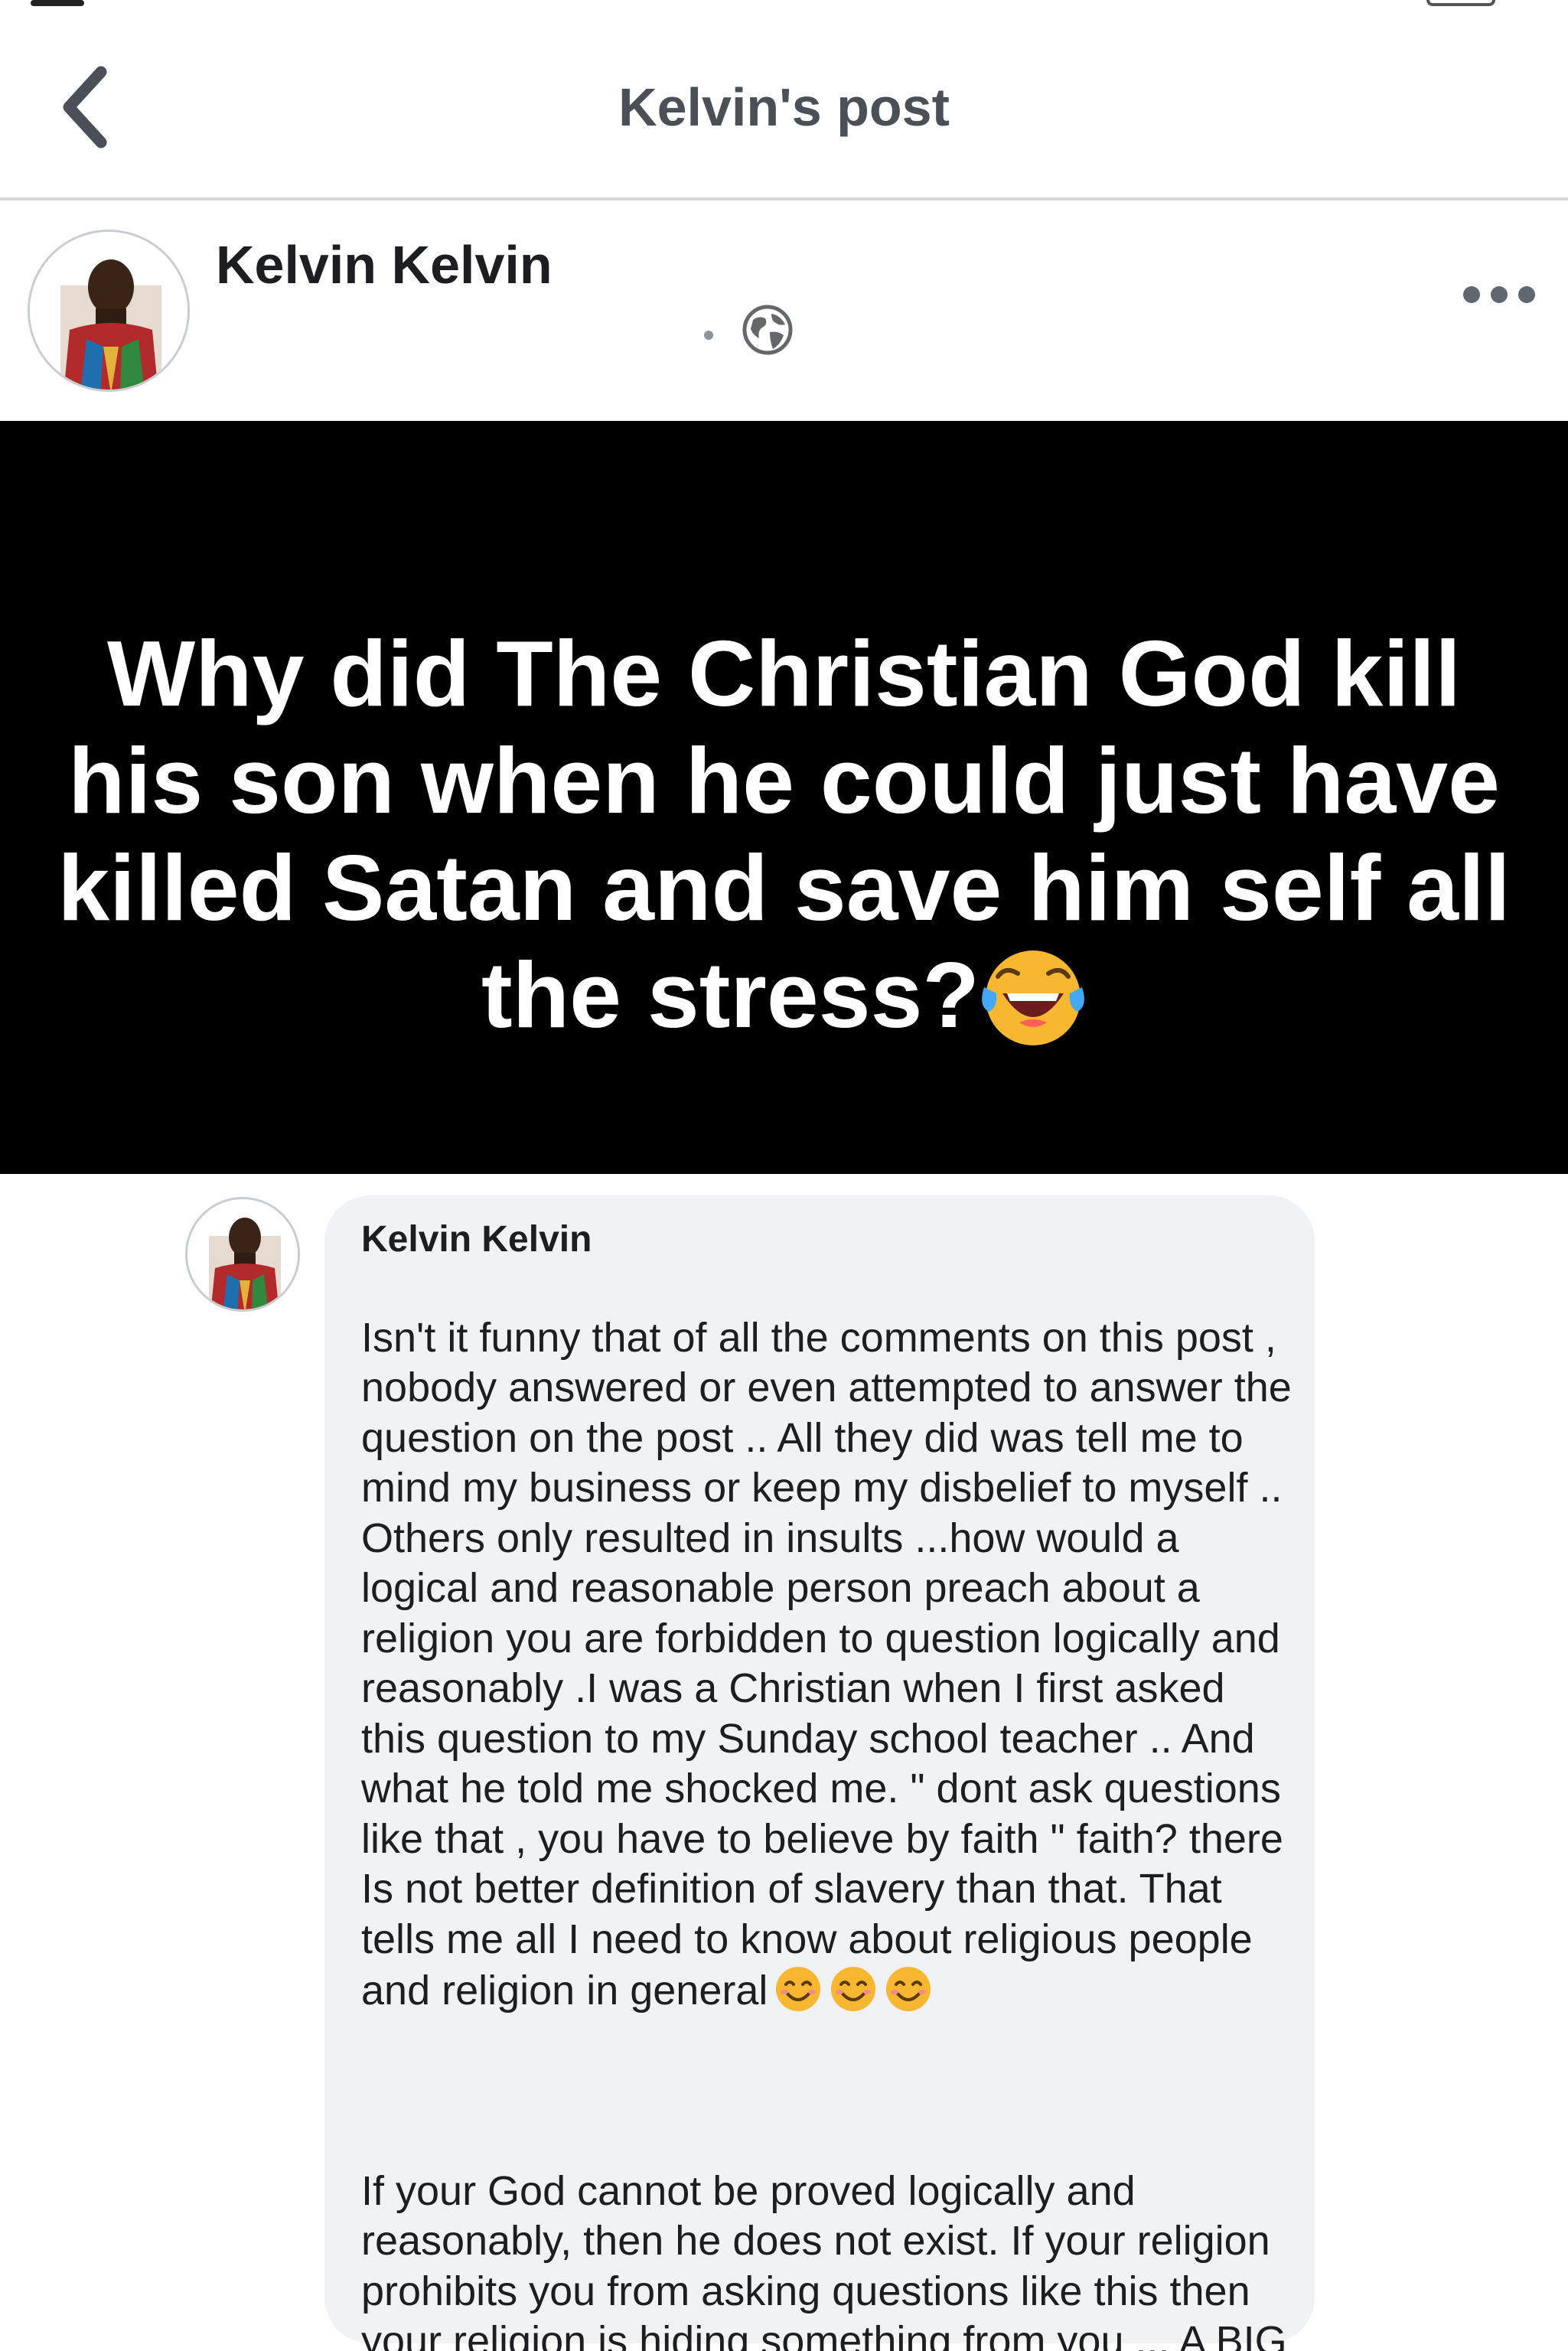  What do you see at coordinates (1460, 3) in the screenshot?
I see `battery-icon` at bounding box center [1460, 3].